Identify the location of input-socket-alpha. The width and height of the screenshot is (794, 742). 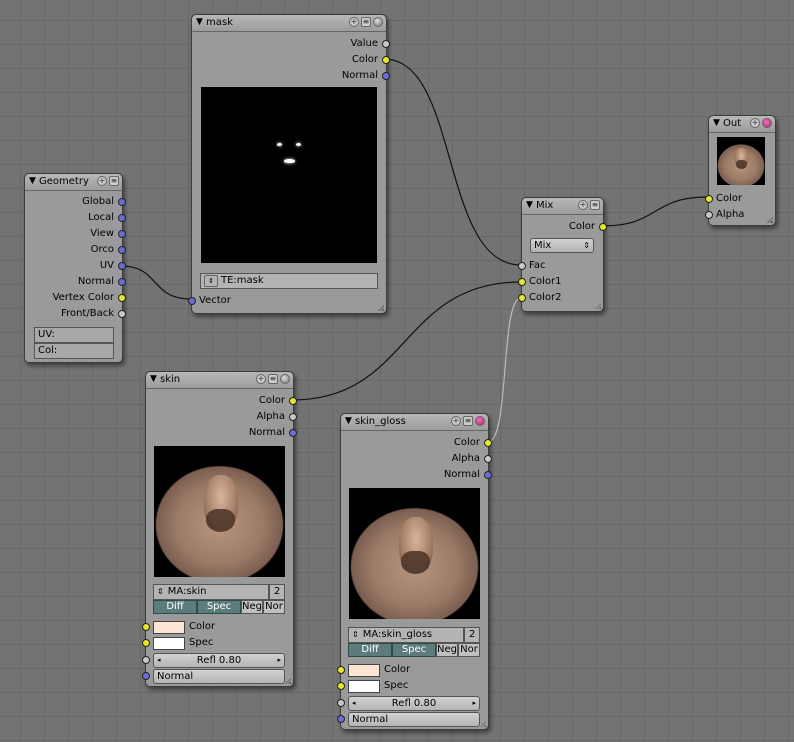
(709, 215).